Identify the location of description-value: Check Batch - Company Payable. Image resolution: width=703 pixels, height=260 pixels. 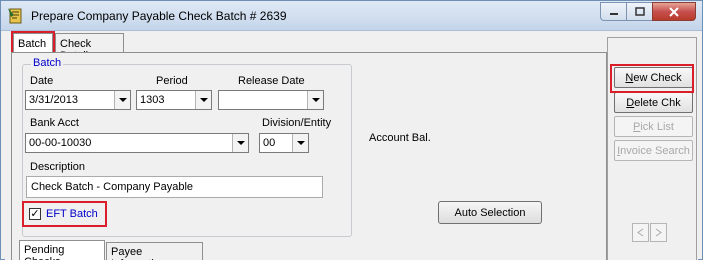
(112, 187).